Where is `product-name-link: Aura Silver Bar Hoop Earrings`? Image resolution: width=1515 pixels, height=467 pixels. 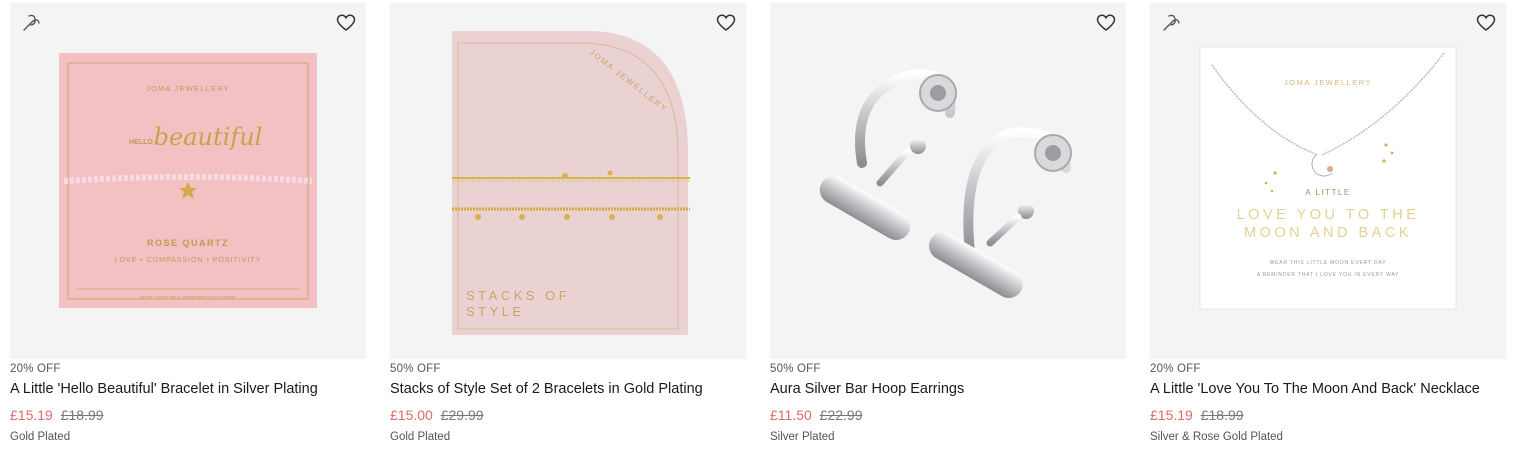
product-name-link: Aura Silver Bar Hoop Earrings is located at coordinates (867, 389).